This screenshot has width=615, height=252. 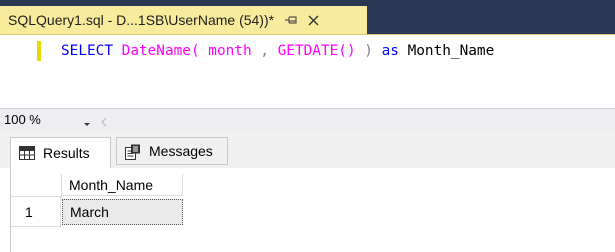 What do you see at coordinates (312, 51) in the screenshot?
I see `sql-function-getdate: GETDATE()` at bounding box center [312, 51].